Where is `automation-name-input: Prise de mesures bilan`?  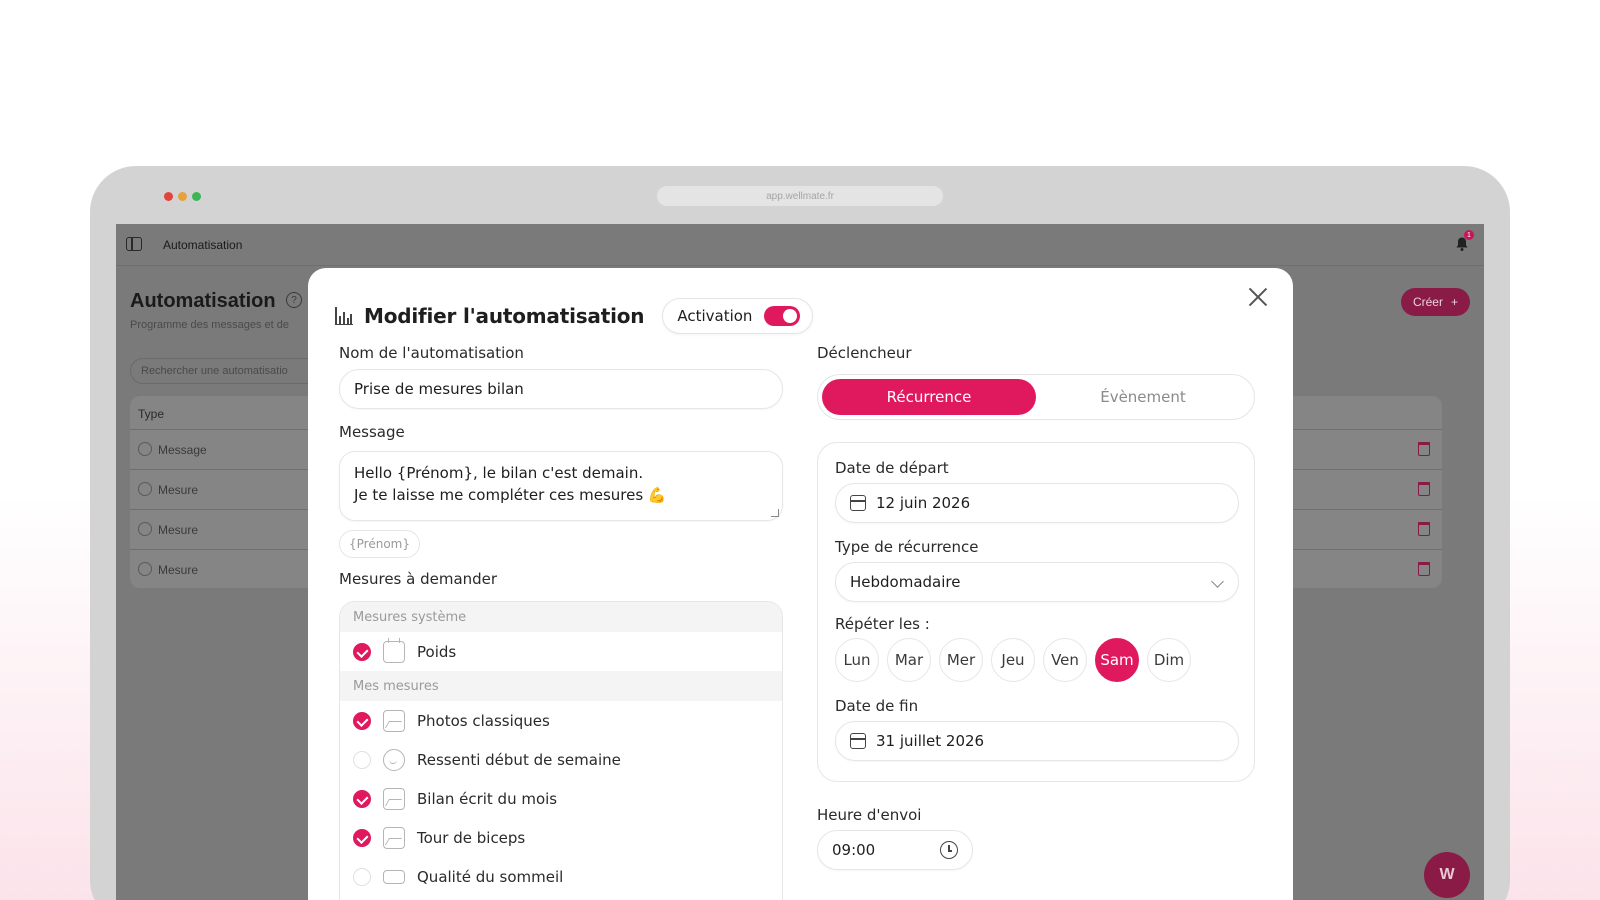 automation-name-input: Prise de mesures bilan is located at coordinates (561, 389).